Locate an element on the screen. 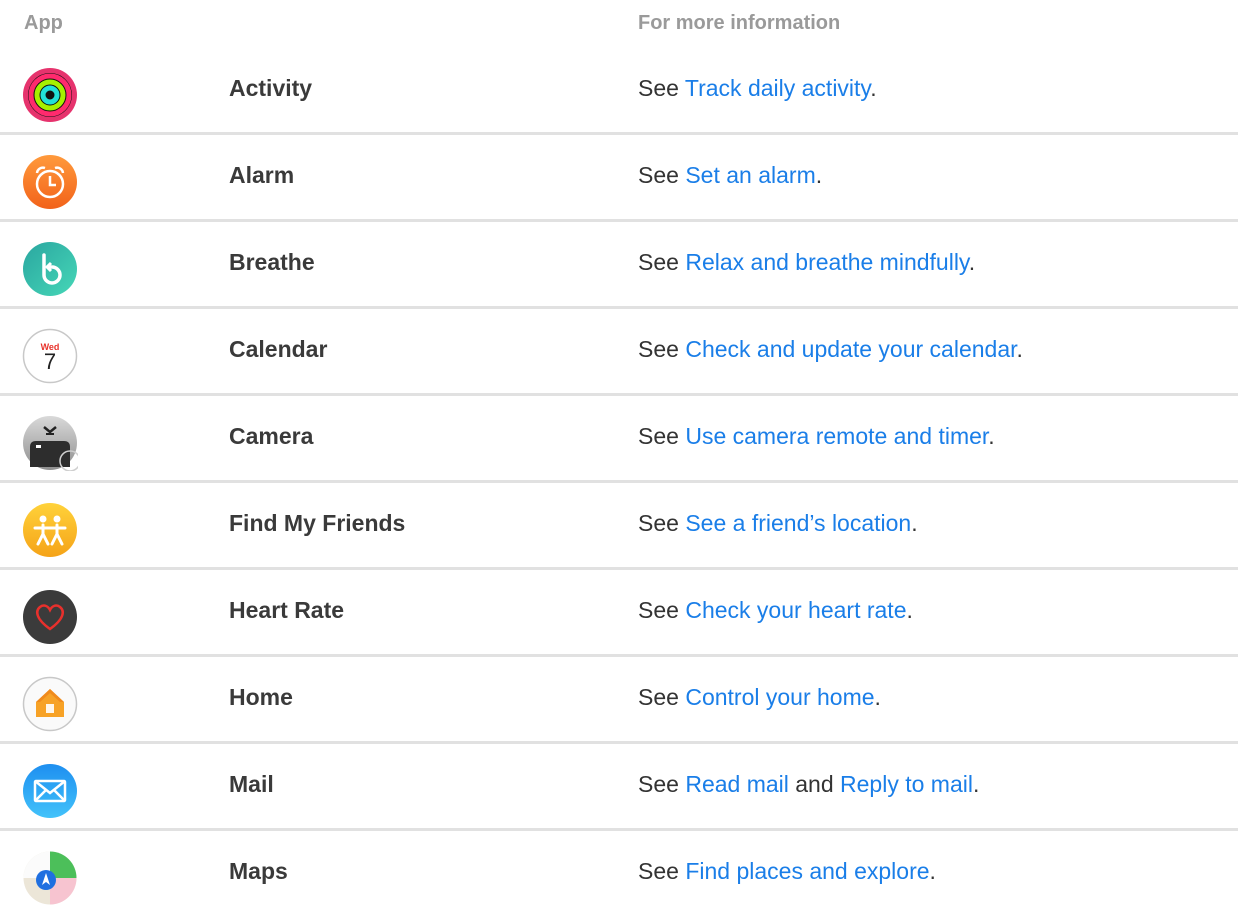 This screenshot has height=915, width=1238. table-row: Mail See Read mail and Reply to mail. is located at coordinates (619, 787).